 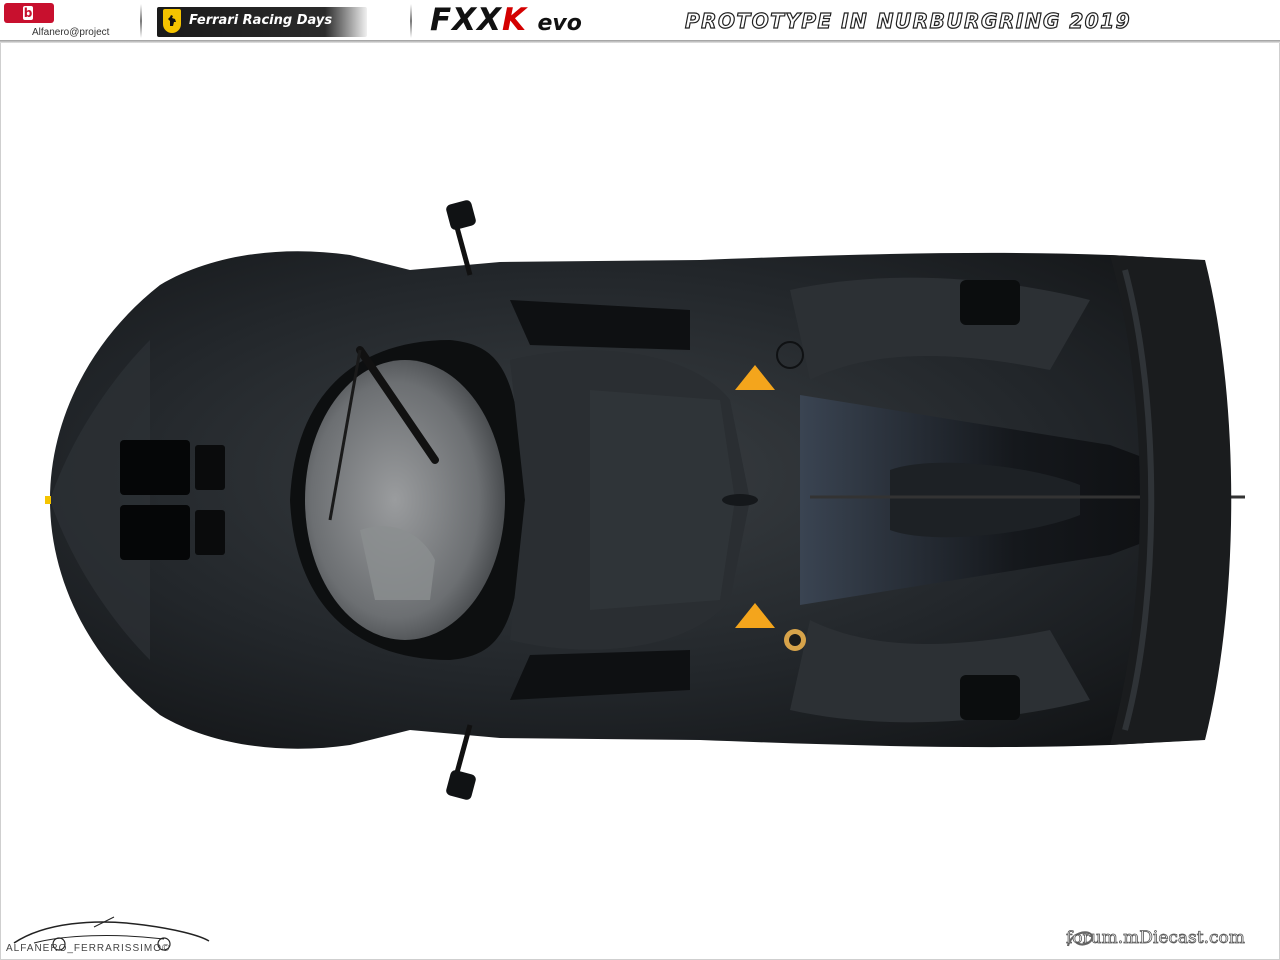 I want to click on horse-glyph-icon, so click(x=172, y=20).